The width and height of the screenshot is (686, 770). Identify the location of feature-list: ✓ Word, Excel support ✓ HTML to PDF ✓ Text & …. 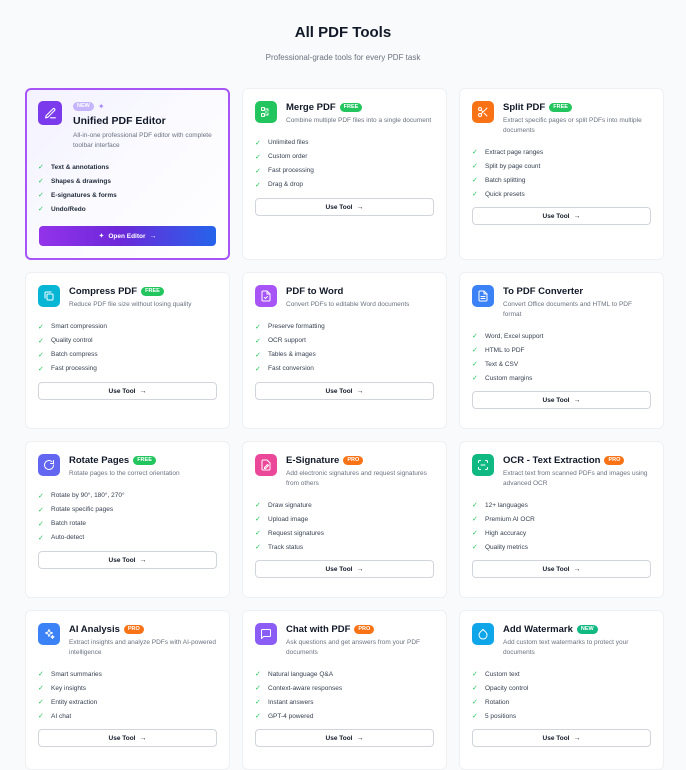
(561, 357).